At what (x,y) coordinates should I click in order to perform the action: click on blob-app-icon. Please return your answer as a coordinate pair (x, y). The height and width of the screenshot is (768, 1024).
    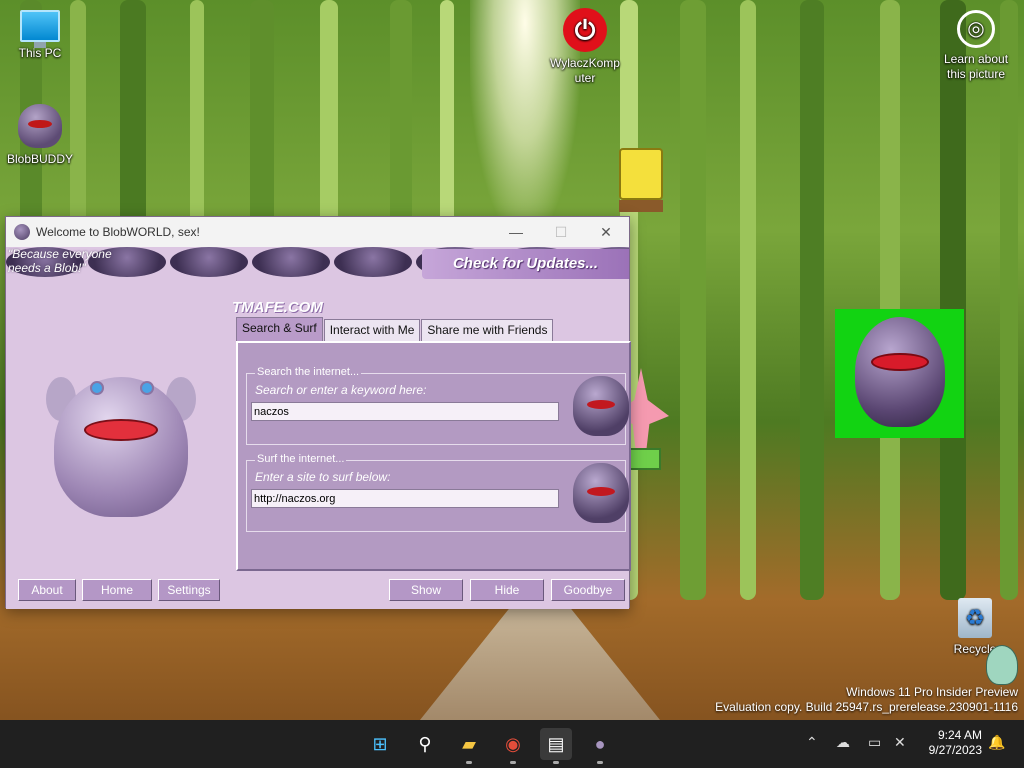
    Looking at the image, I should click on (22, 232).